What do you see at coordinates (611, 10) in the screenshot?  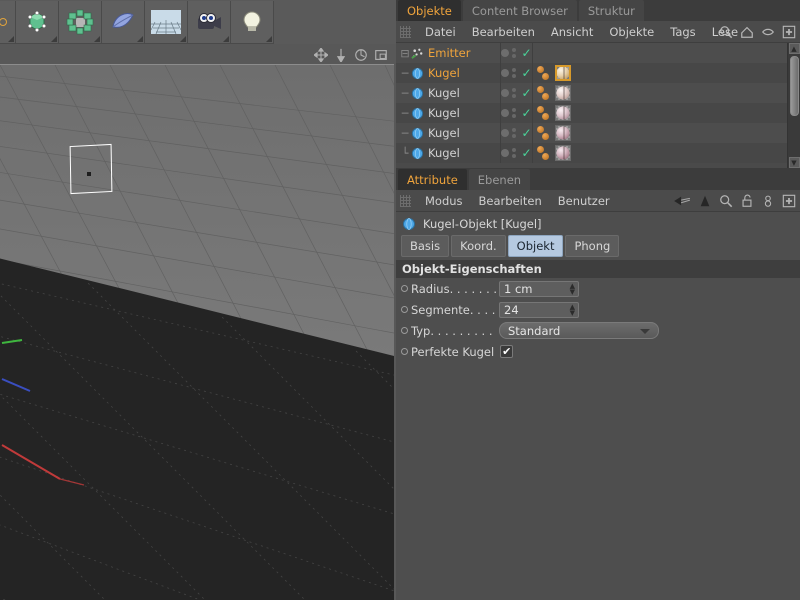 I see `tab-struktur: Struktur` at bounding box center [611, 10].